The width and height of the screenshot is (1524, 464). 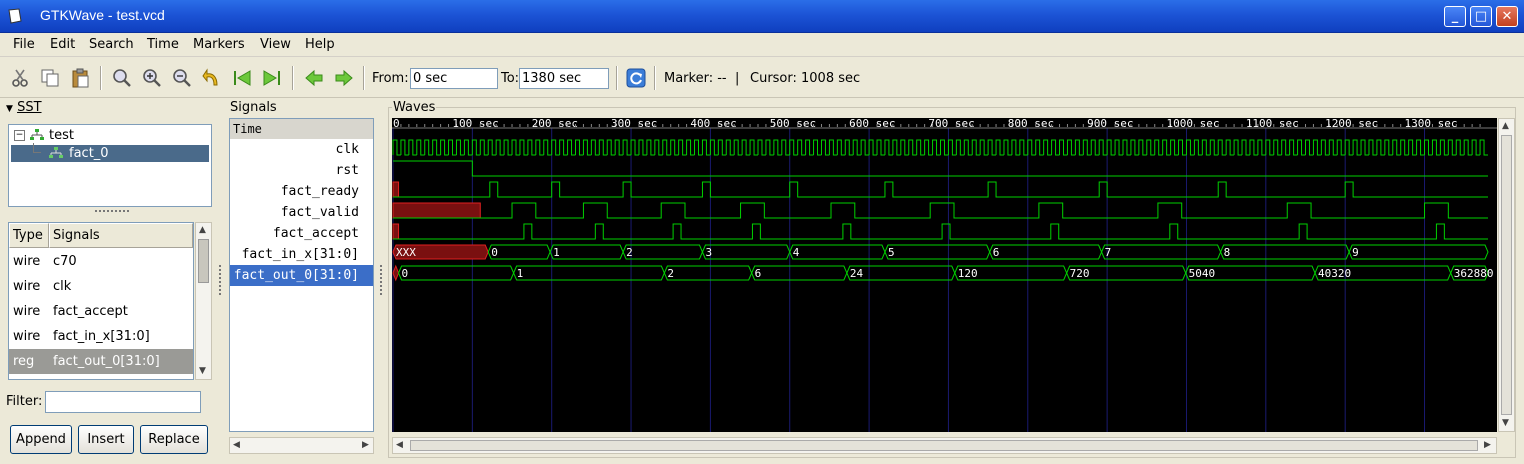 I want to click on list-item: wire fact_ready, so click(x=101, y=376).